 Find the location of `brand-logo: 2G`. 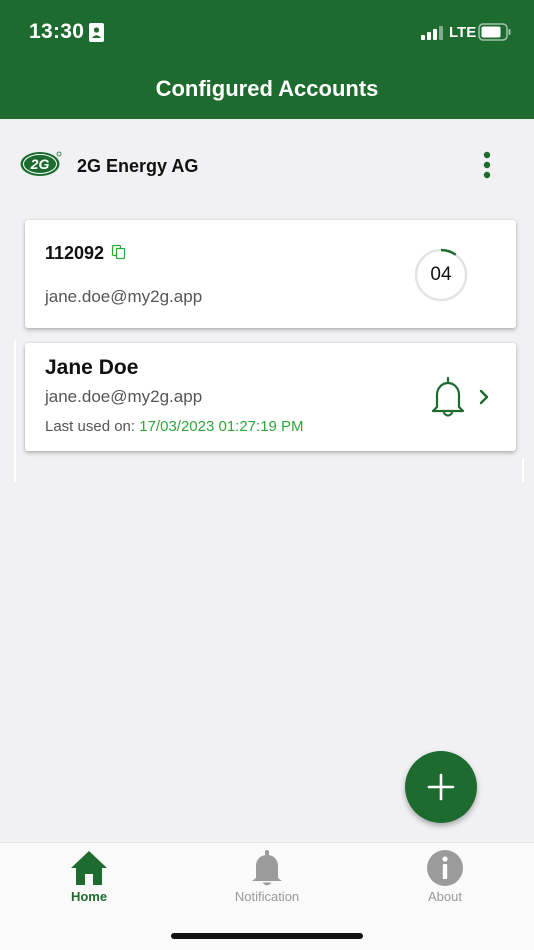

brand-logo: 2G is located at coordinates (41, 163).